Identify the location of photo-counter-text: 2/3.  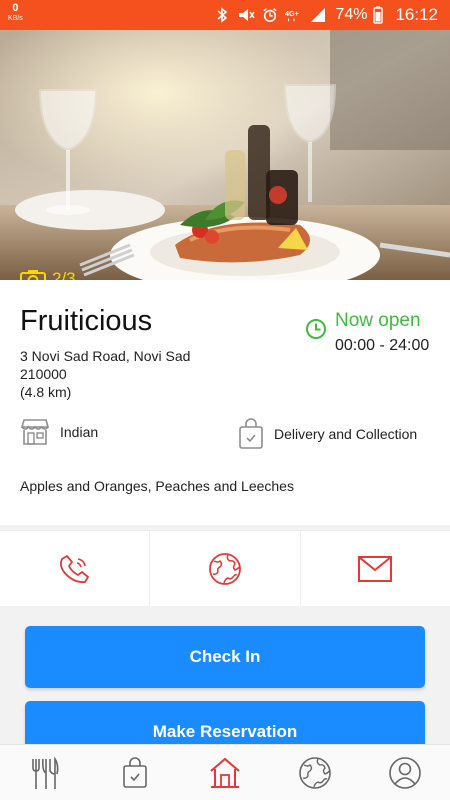
(64, 274).